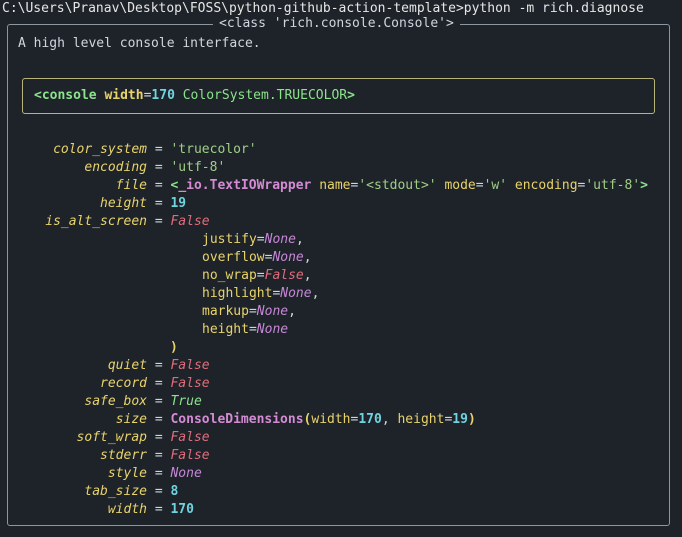  Describe the element at coordinates (198, 167) in the screenshot. I see `attr-value-encoding: 'utf-8'` at that location.